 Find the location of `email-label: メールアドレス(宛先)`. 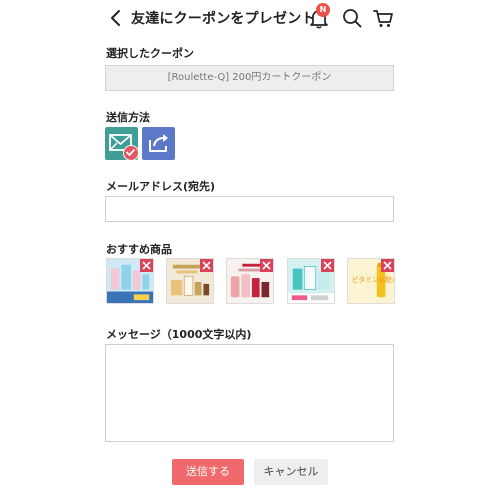

email-label: メールアドレス(宛先) is located at coordinates (161, 186).